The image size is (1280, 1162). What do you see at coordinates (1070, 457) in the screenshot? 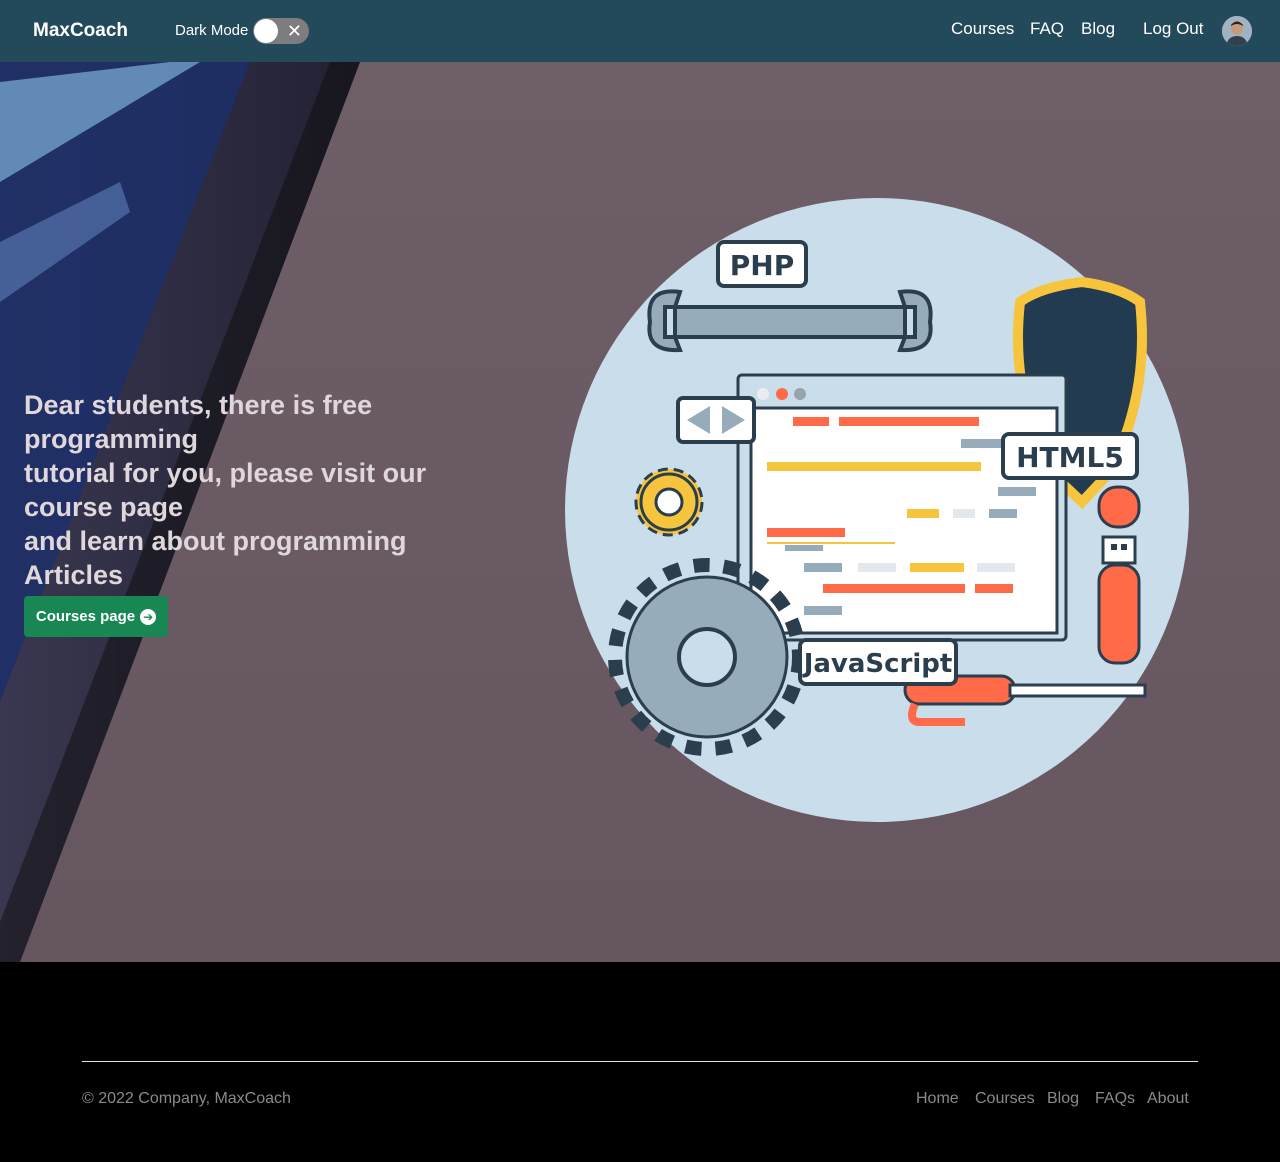
I see `html5-tag: HTML5` at bounding box center [1070, 457].